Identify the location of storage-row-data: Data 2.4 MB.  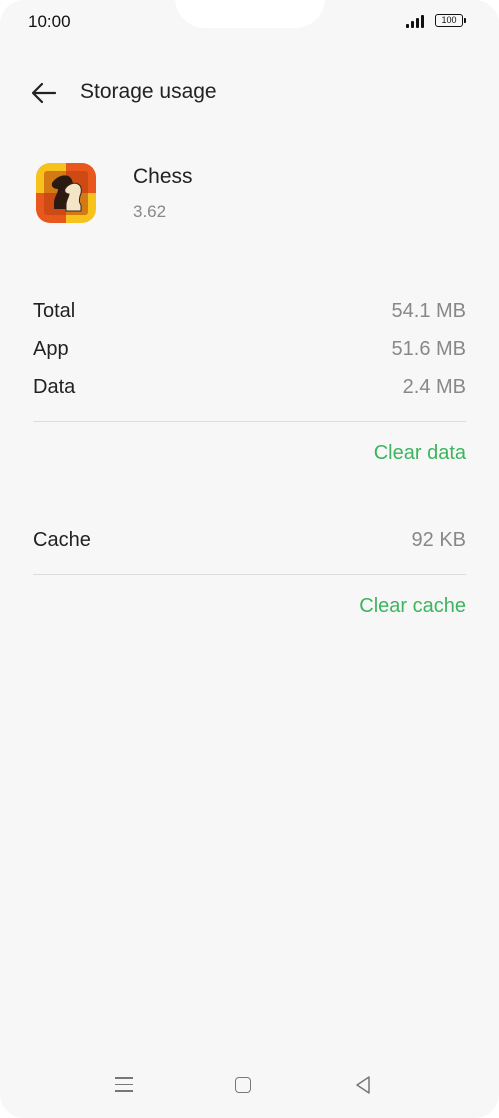
(249, 387).